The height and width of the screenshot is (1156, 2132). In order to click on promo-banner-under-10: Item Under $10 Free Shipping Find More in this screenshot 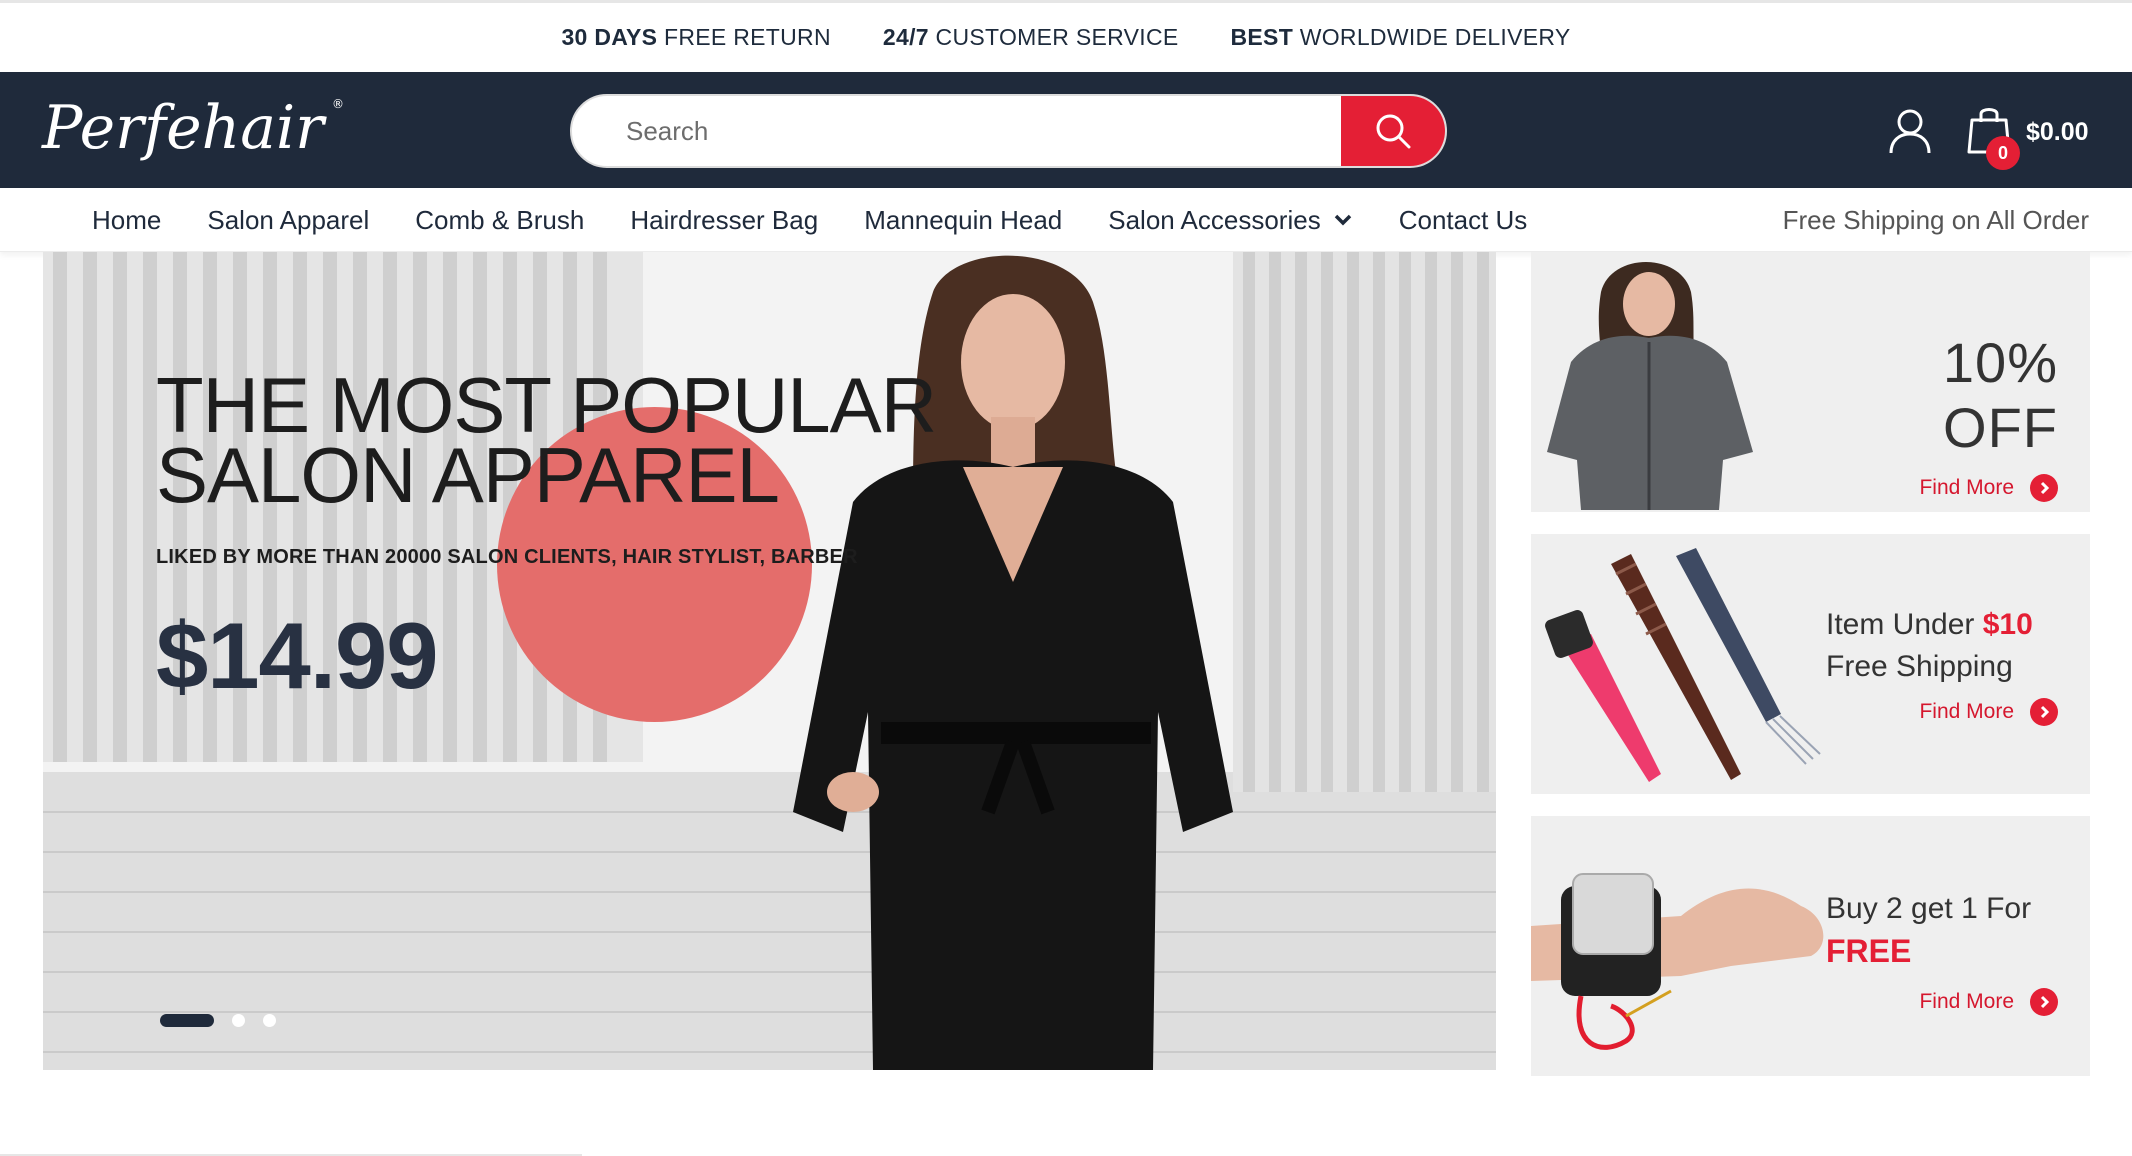, I will do `click(1810, 664)`.